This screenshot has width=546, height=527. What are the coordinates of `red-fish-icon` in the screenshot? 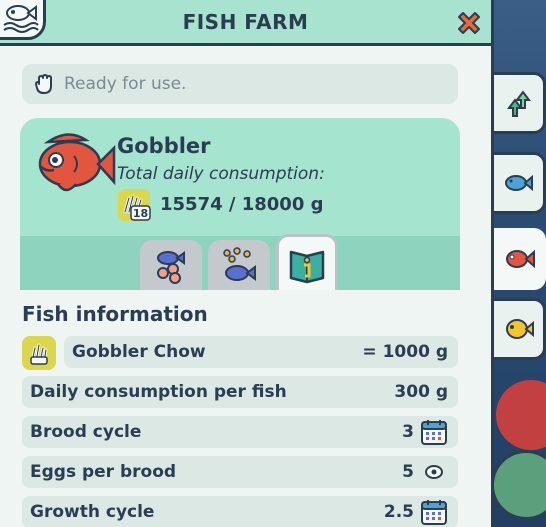 It's located at (520, 259).